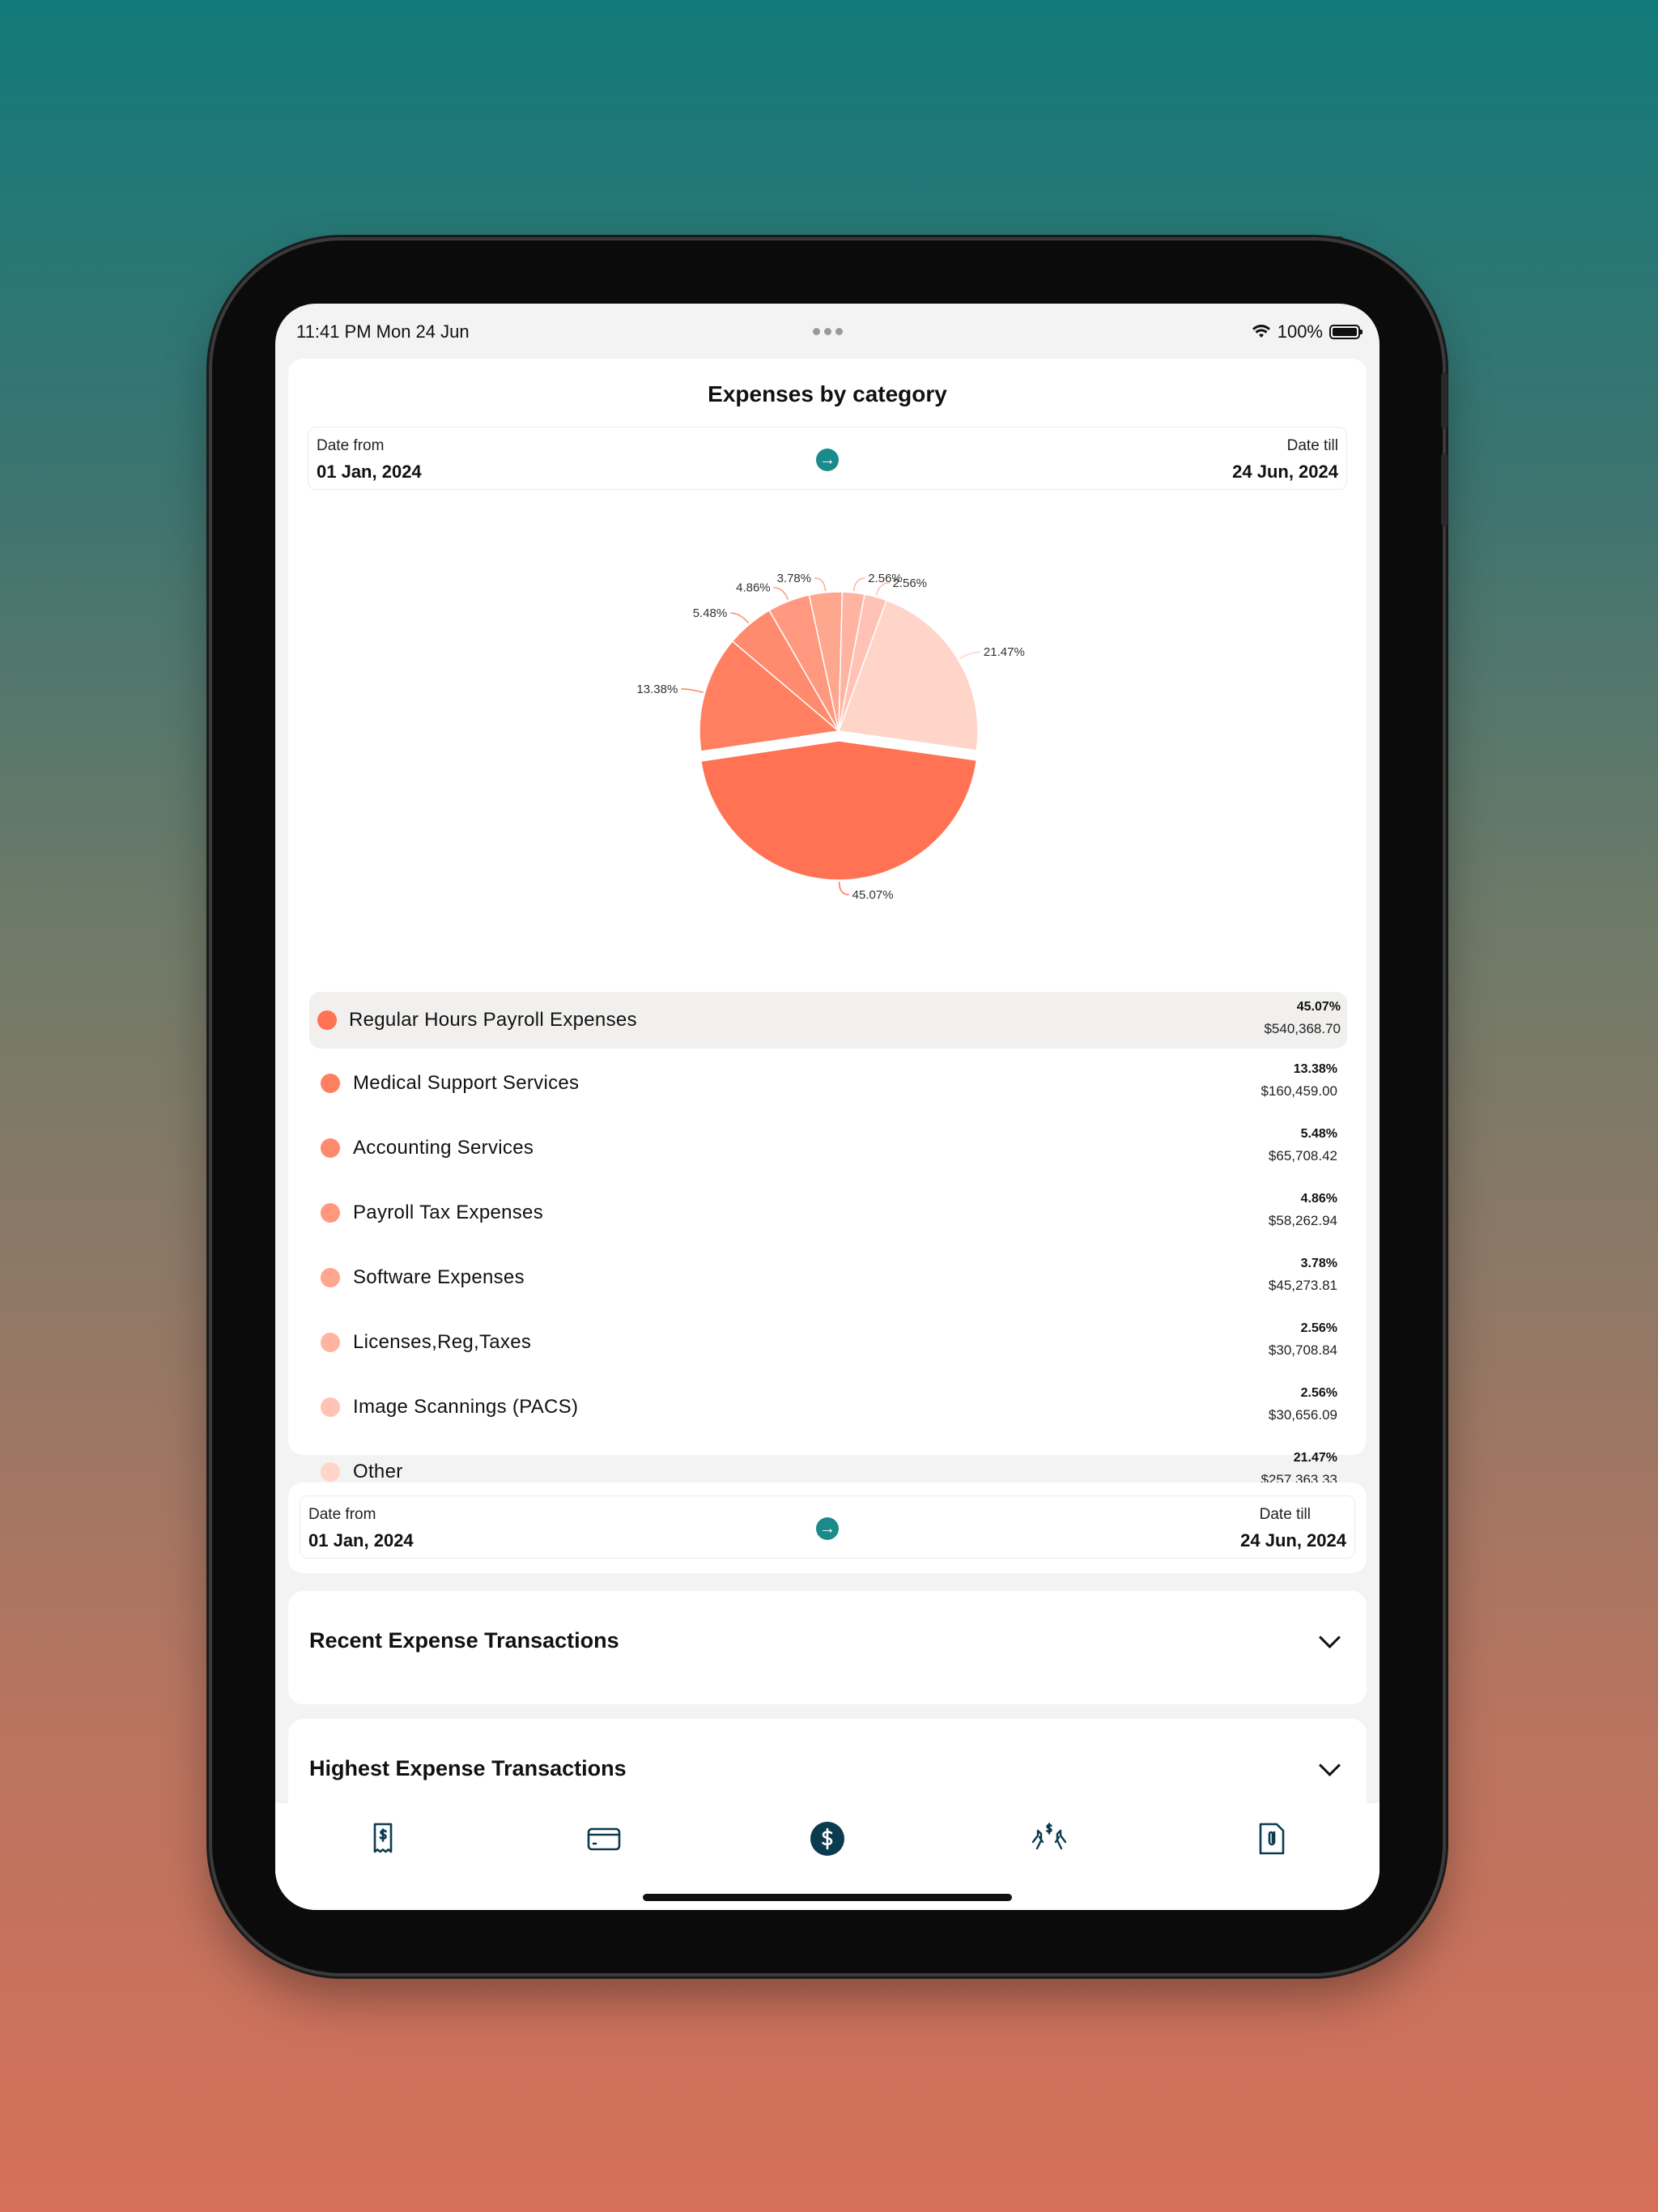 The image size is (1658, 2212). Describe the element at coordinates (710, 613) in the screenshot. I see `pie-slice-label: 5.48%` at that location.